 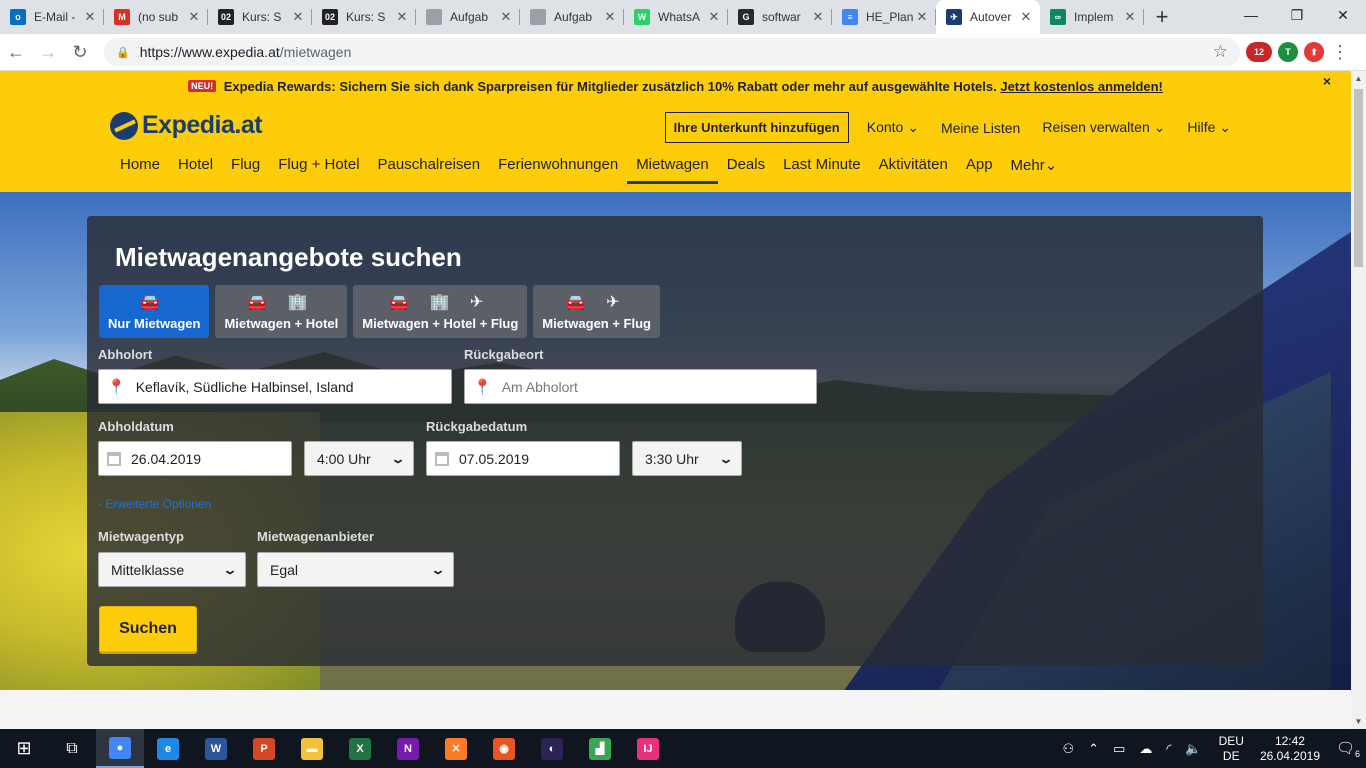 What do you see at coordinates (80, 52) in the screenshot?
I see `reload-icon: ↻` at bounding box center [80, 52].